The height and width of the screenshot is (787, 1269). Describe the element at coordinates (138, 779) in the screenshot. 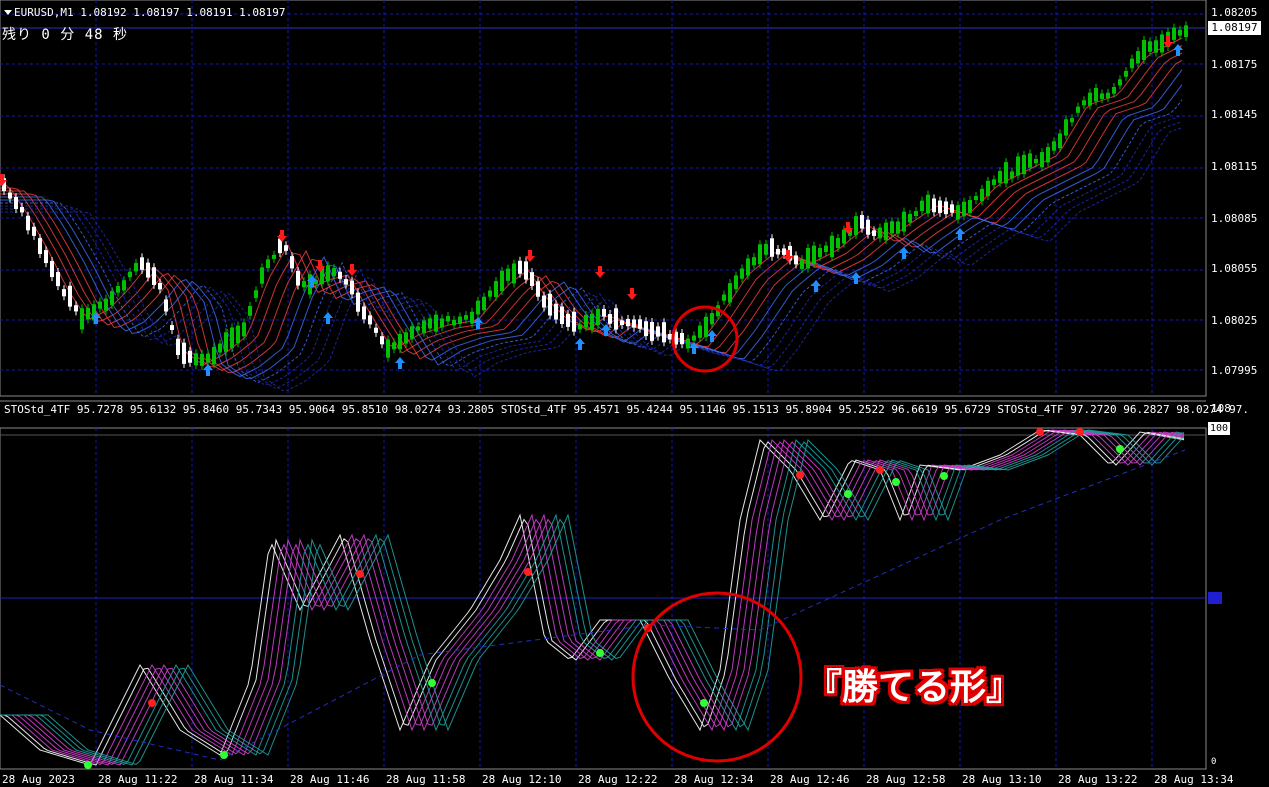

I see `time-tick: 28 Aug 11:22` at that location.